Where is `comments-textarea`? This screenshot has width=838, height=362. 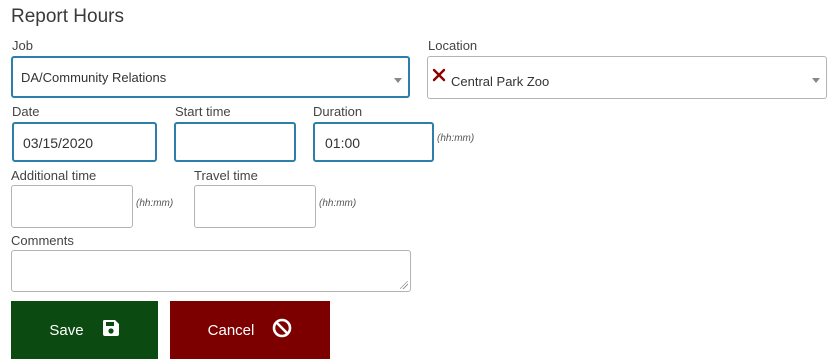 comments-textarea is located at coordinates (211, 271).